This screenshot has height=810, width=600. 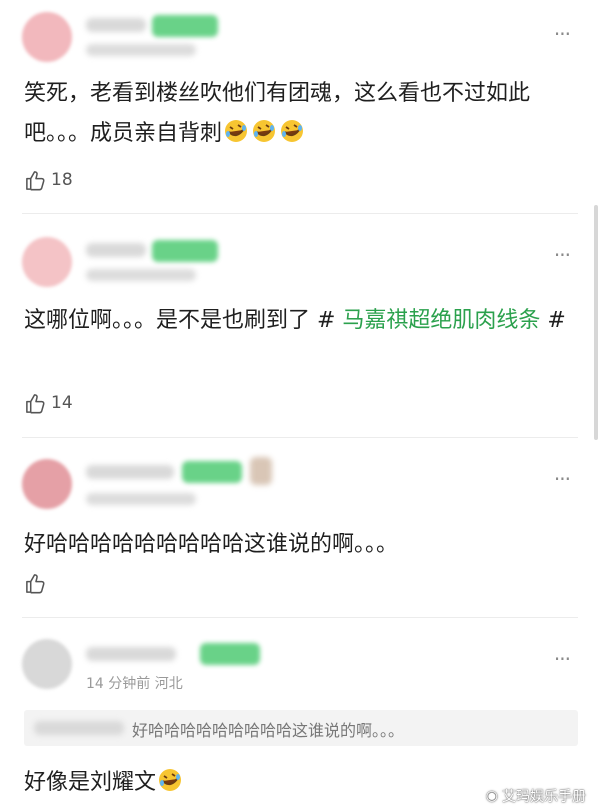 What do you see at coordinates (553, 320) in the screenshot?
I see `comment-text-after: #` at bounding box center [553, 320].